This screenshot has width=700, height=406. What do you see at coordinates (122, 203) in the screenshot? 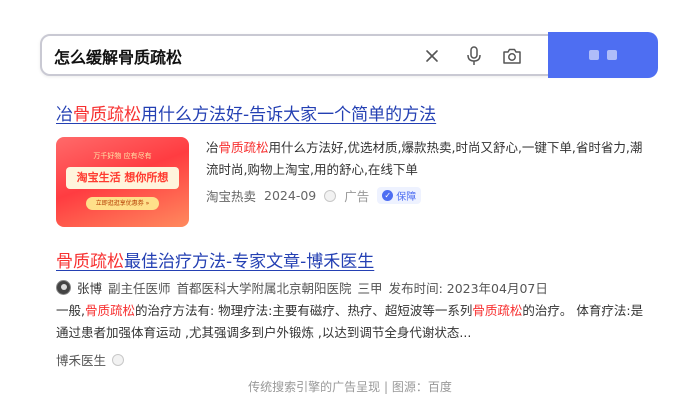
I see `thumb-button: 立即逛逛享优惠券 »` at bounding box center [122, 203].